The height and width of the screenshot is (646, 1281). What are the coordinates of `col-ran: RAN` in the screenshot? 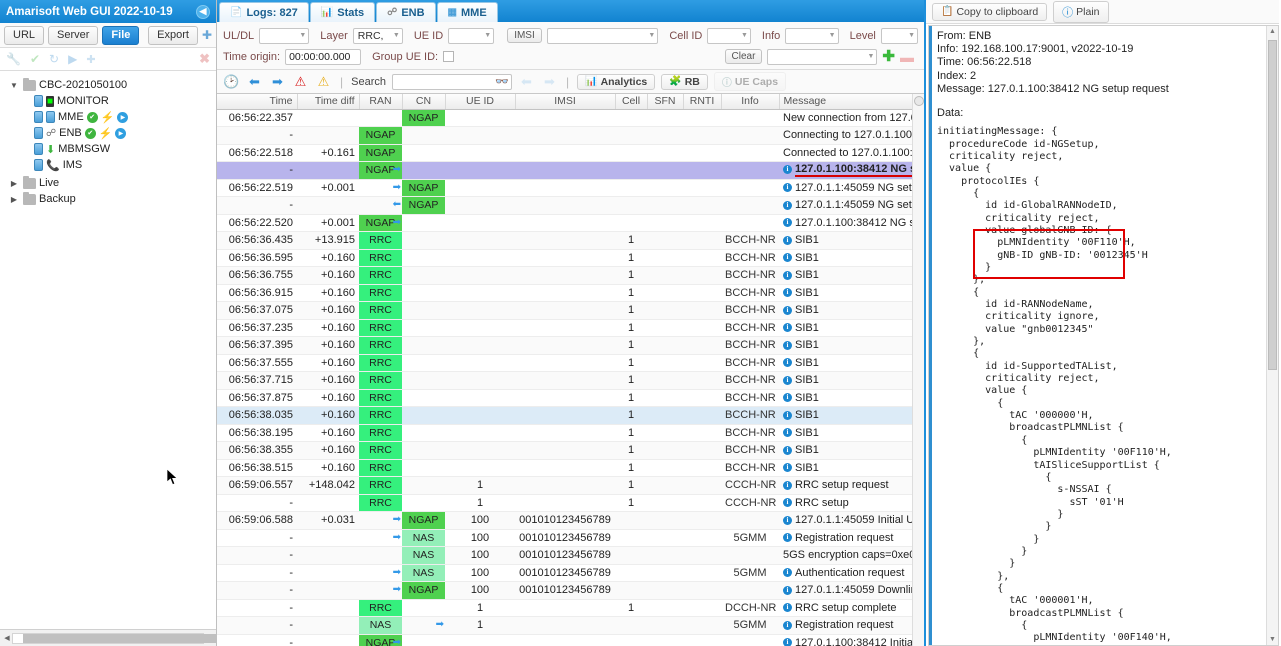 It's located at (381, 102).